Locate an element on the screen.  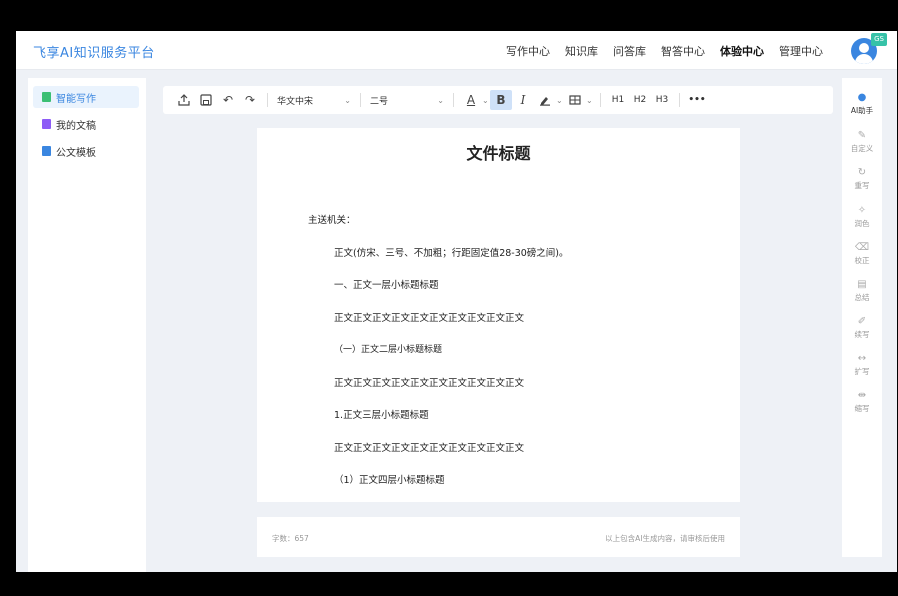
nav-qa-base: 问答库 is located at coordinates (629, 51).